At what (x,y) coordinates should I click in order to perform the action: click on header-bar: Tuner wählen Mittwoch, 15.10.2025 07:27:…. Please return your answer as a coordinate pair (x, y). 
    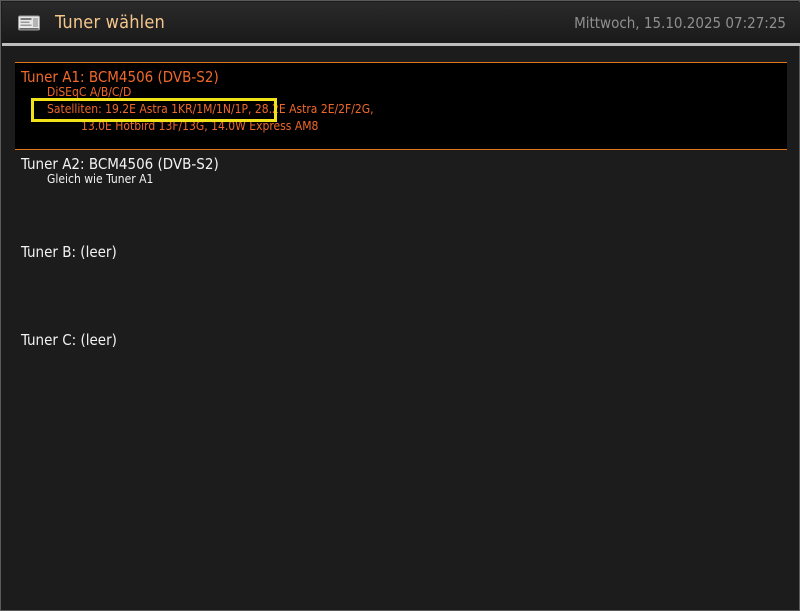
    Looking at the image, I should click on (401, 22).